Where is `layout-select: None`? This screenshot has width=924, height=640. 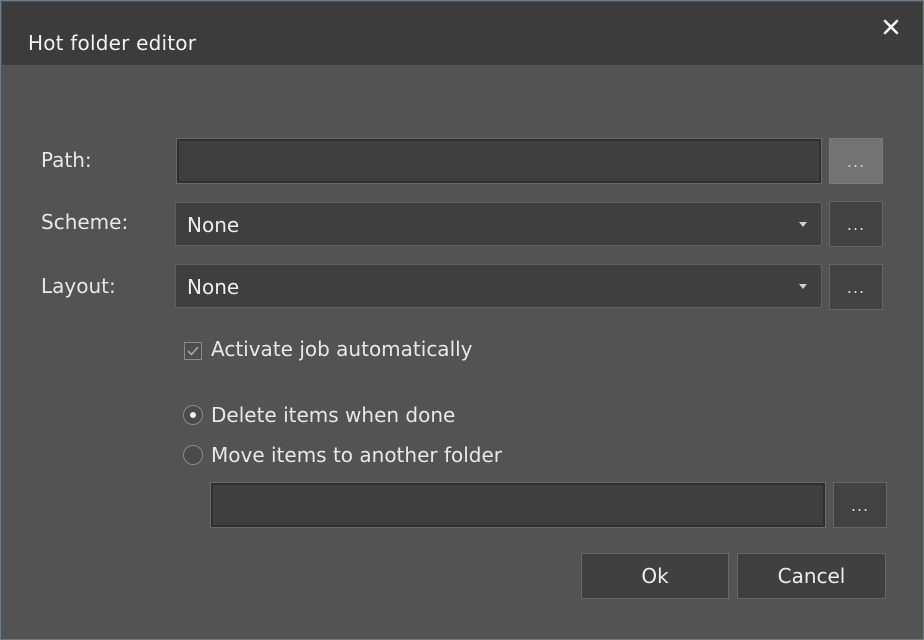 layout-select: None is located at coordinates (498, 286).